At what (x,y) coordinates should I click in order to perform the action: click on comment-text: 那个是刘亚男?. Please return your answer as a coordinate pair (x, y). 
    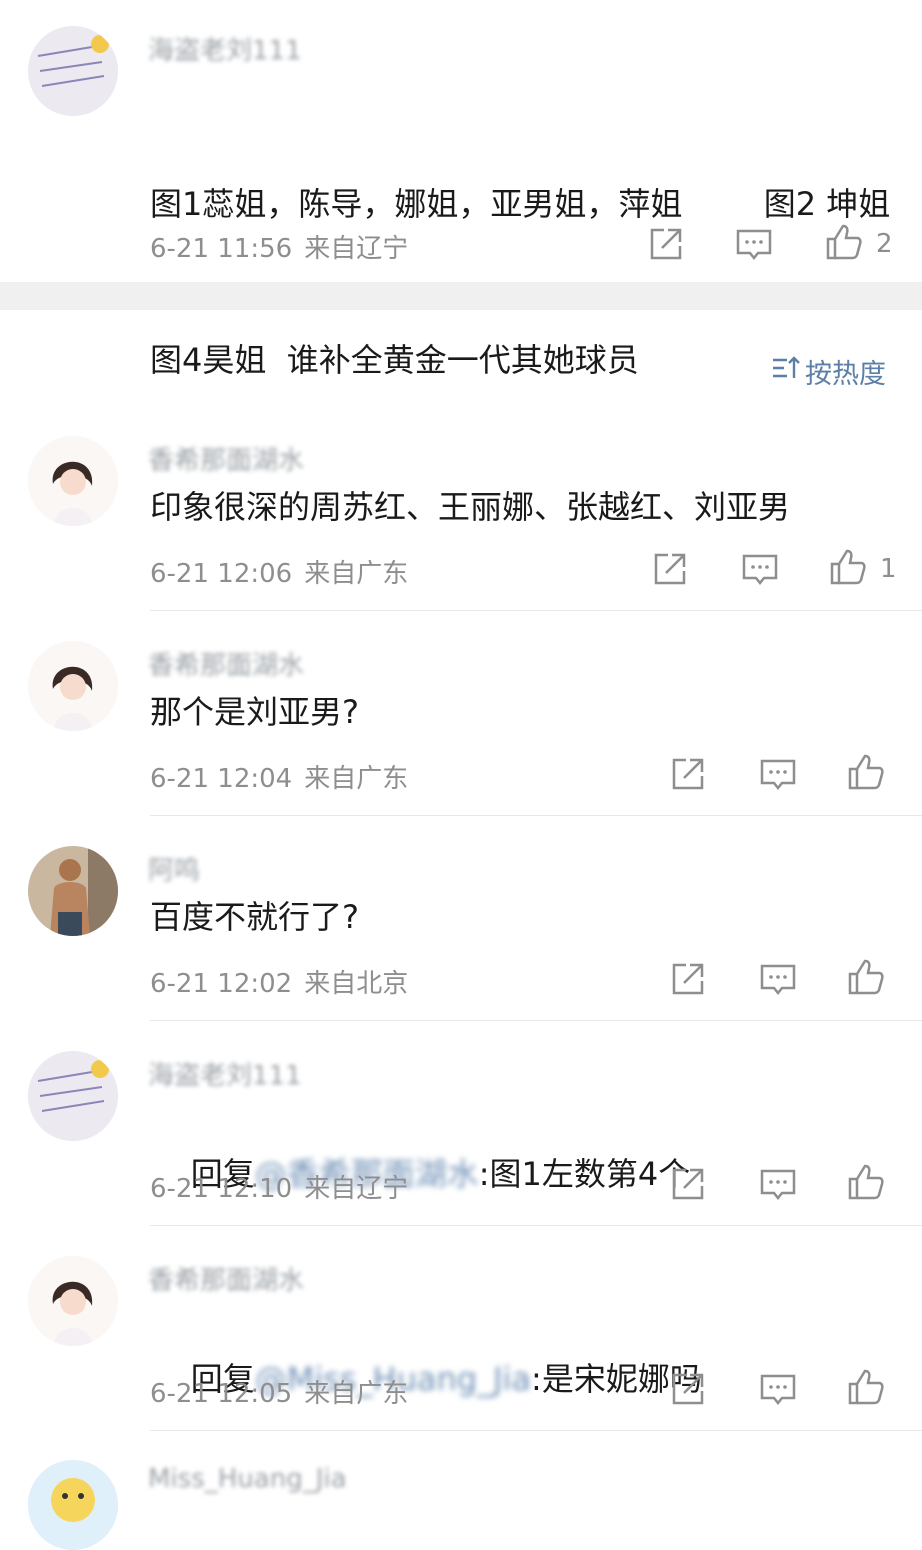
    Looking at the image, I should click on (254, 712).